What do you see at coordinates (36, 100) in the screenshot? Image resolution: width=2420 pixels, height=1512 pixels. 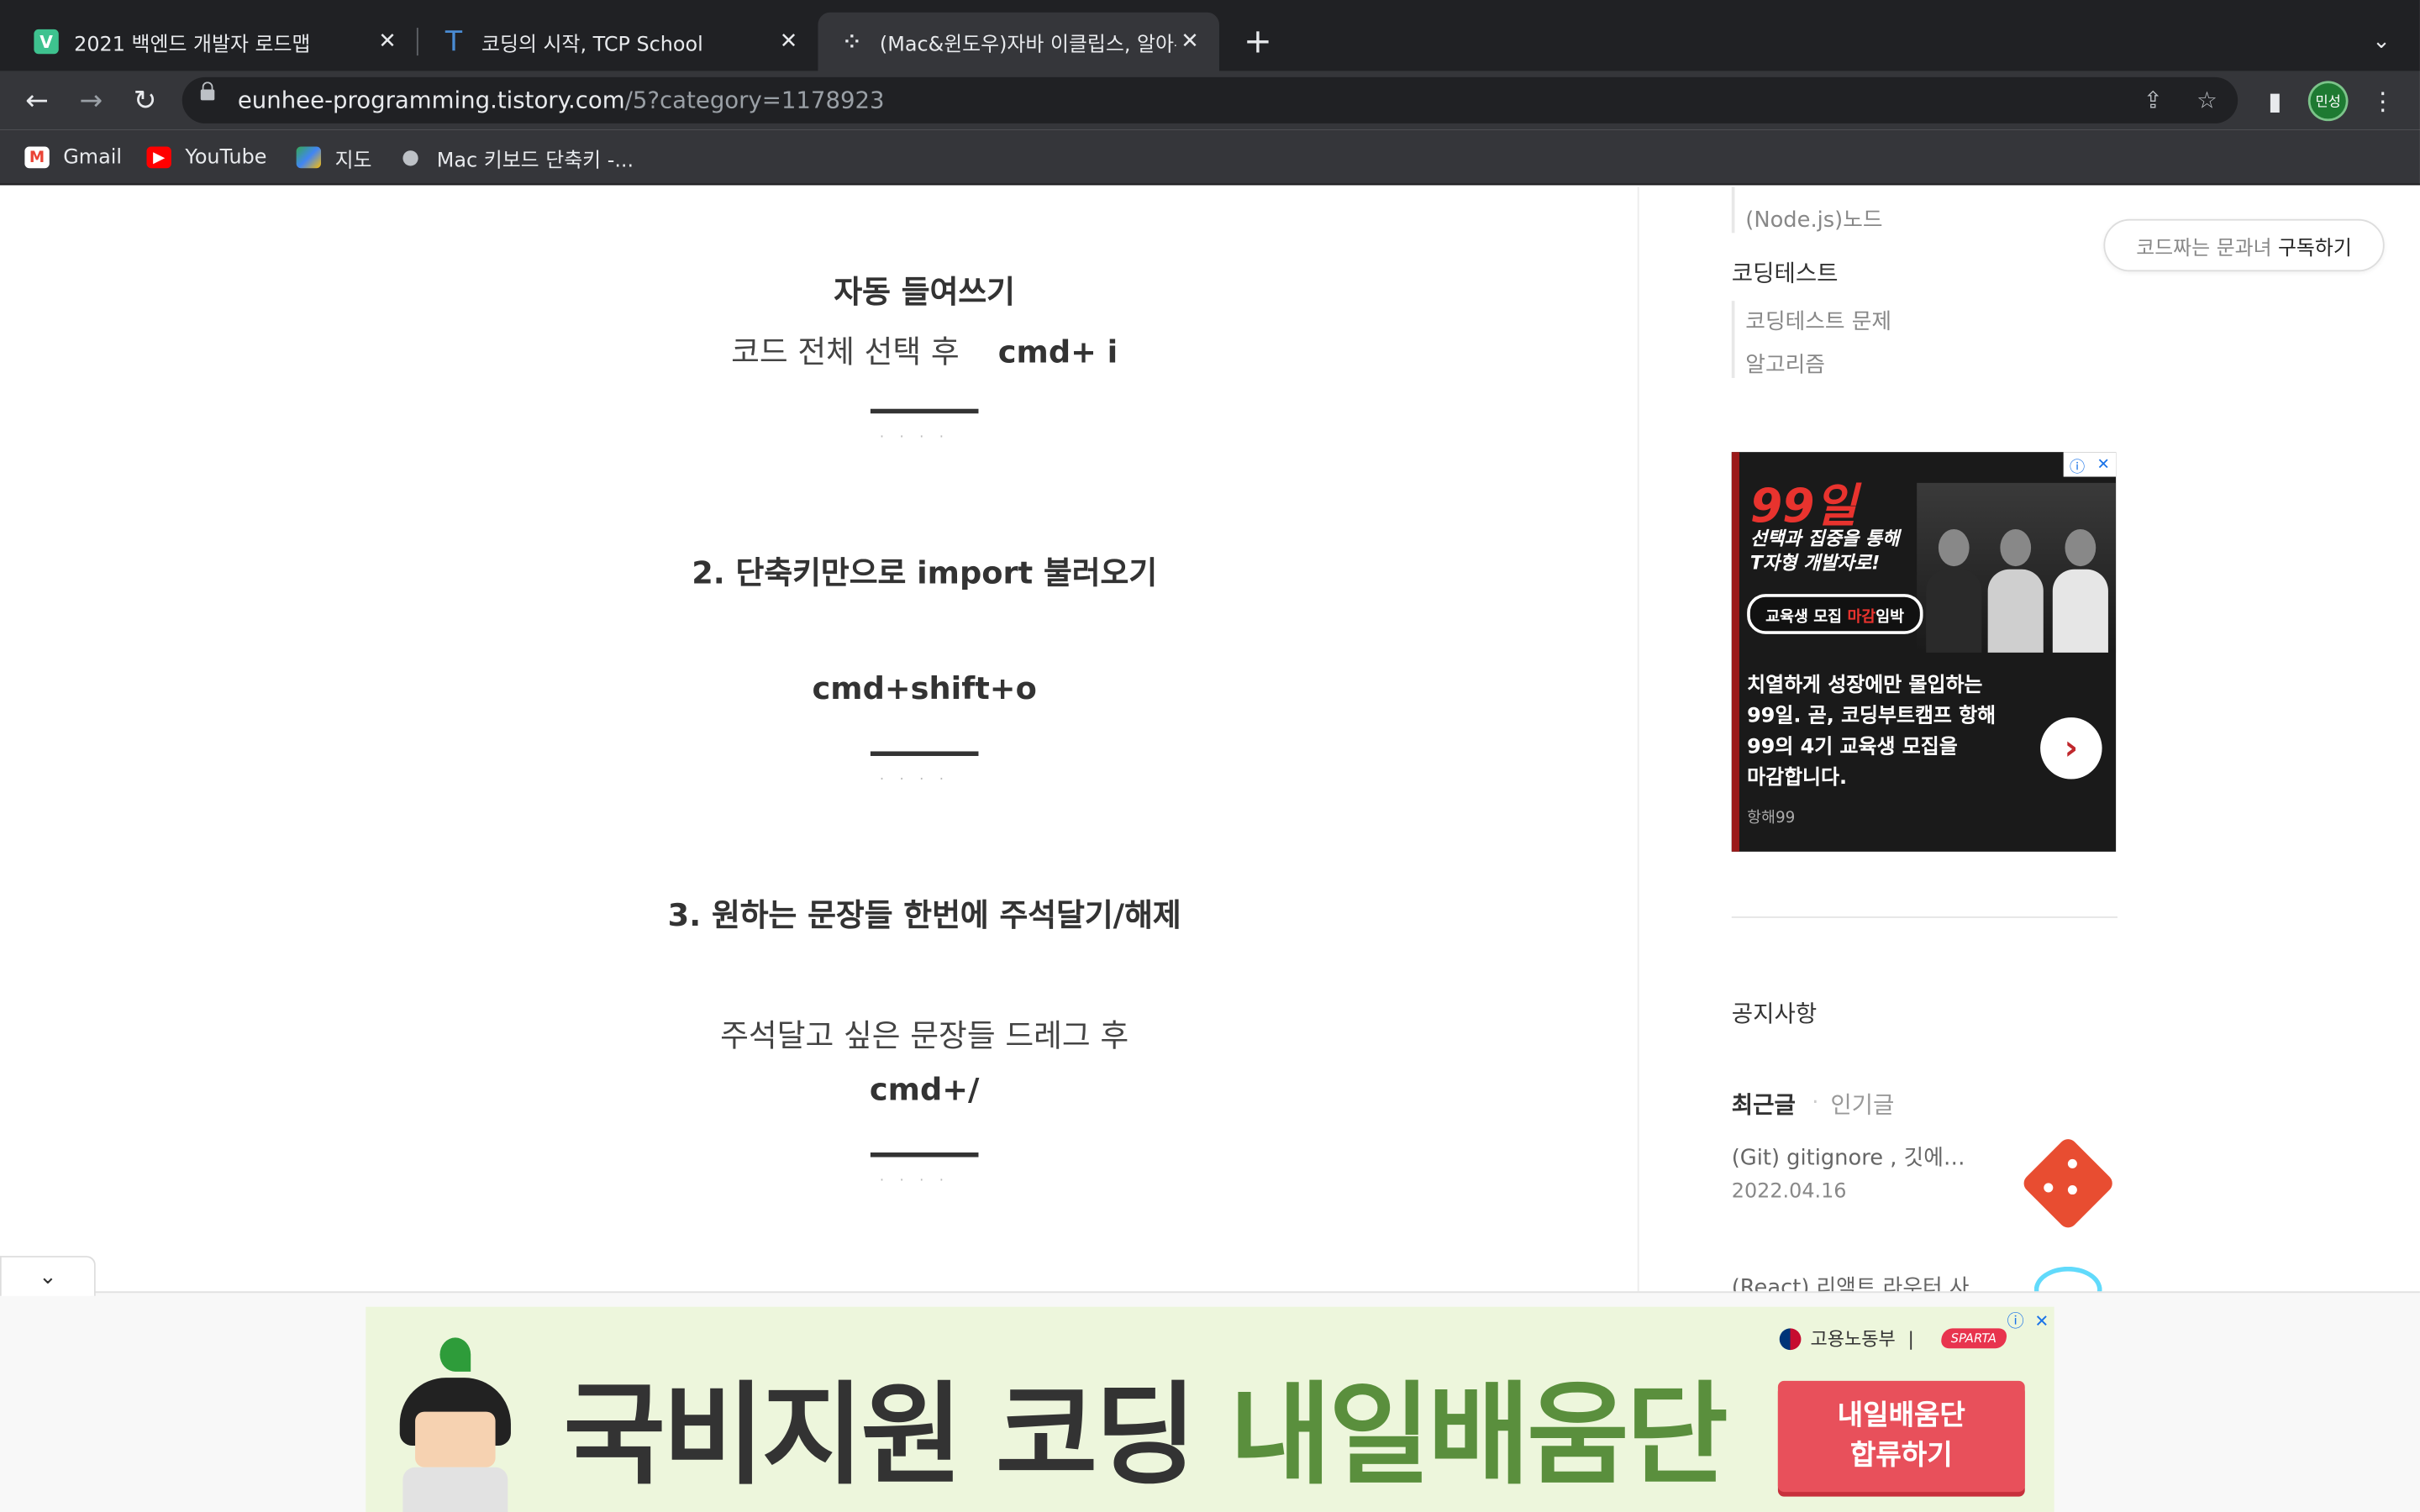 I see `back-arrow-icon: ←` at bounding box center [36, 100].